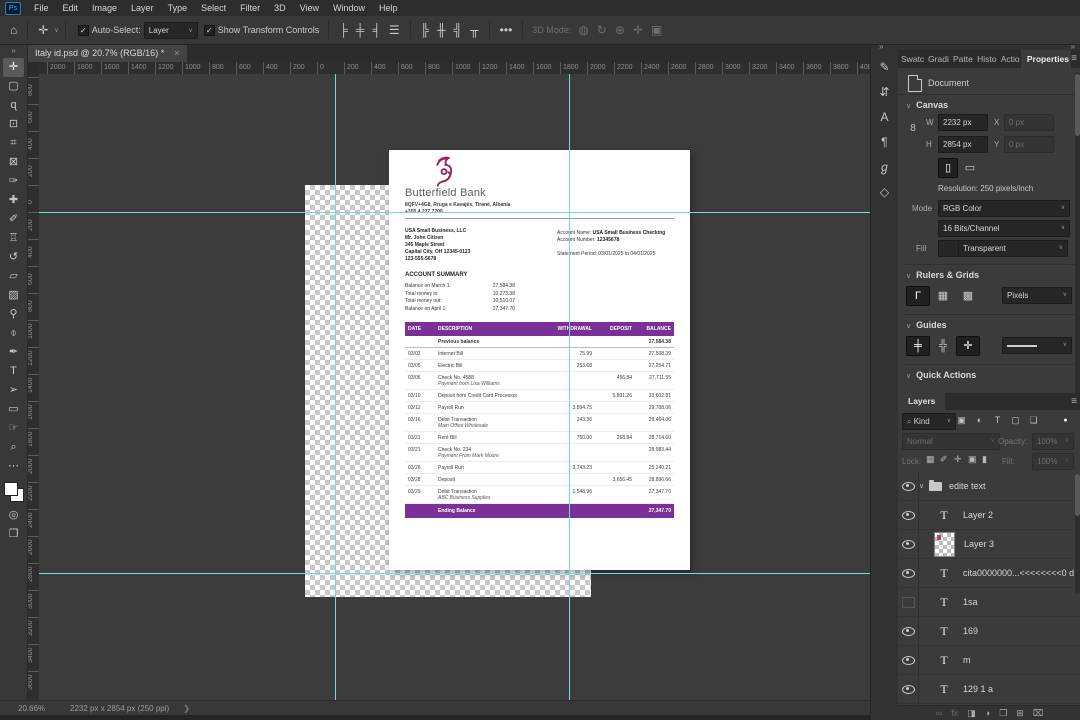 The width and height of the screenshot is (1080, 720). I want to click on tab-patte: Patte, so click(962, 59).